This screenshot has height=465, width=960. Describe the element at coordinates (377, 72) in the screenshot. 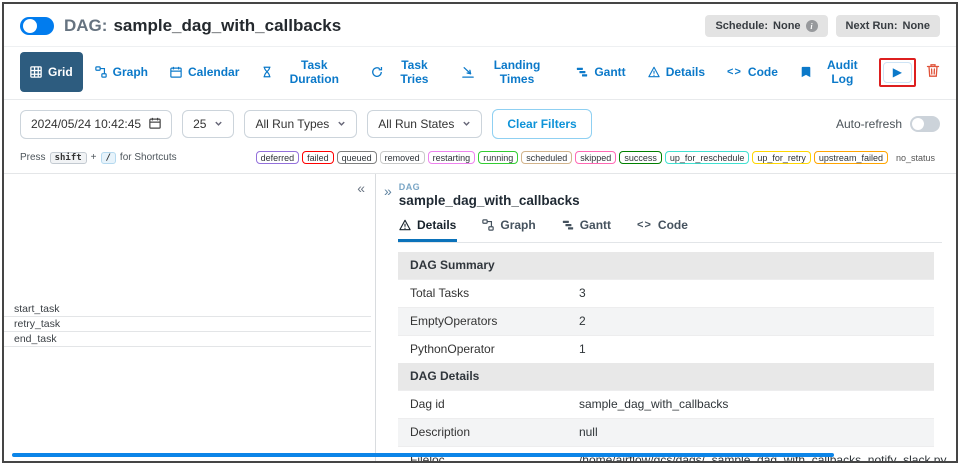

I see `tries-icon` at that location.